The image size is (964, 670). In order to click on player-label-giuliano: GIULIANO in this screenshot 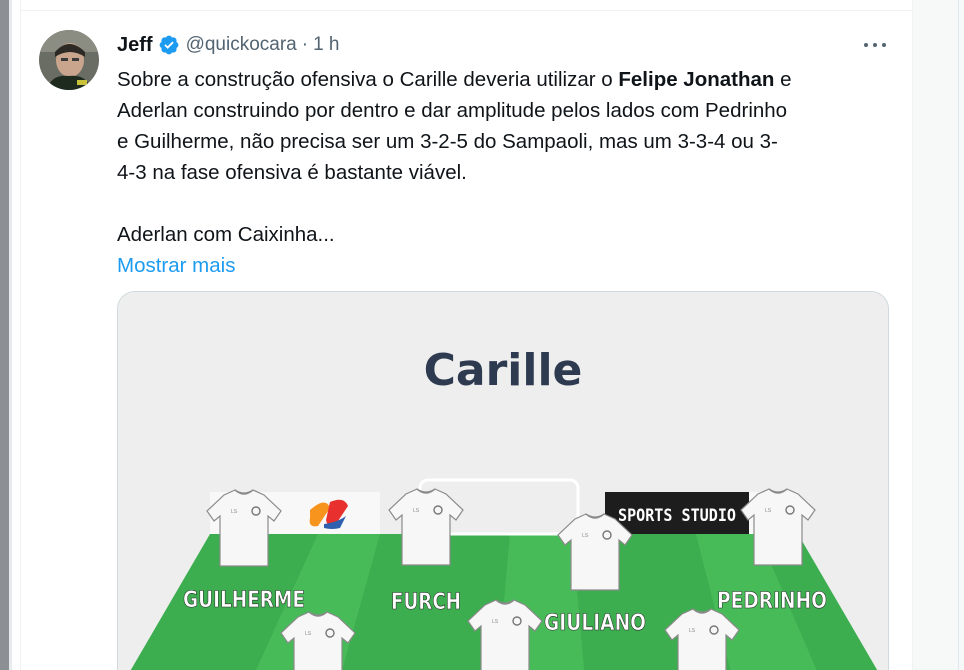, I will do `click(595, 623)`.